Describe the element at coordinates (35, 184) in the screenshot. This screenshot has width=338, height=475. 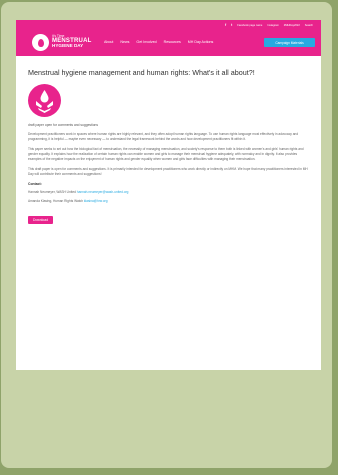
I see `contact-heading: Contact:` at that location.